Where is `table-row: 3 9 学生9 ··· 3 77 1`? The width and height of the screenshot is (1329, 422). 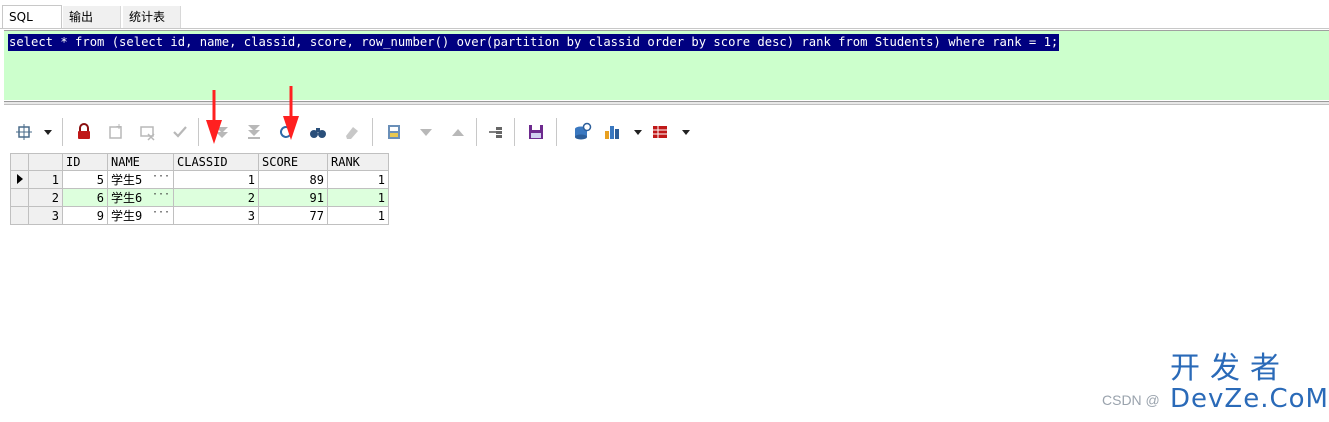
table-row: 3 9 学生9 ··· 3 77 1 is located at coordinates (199, 215).